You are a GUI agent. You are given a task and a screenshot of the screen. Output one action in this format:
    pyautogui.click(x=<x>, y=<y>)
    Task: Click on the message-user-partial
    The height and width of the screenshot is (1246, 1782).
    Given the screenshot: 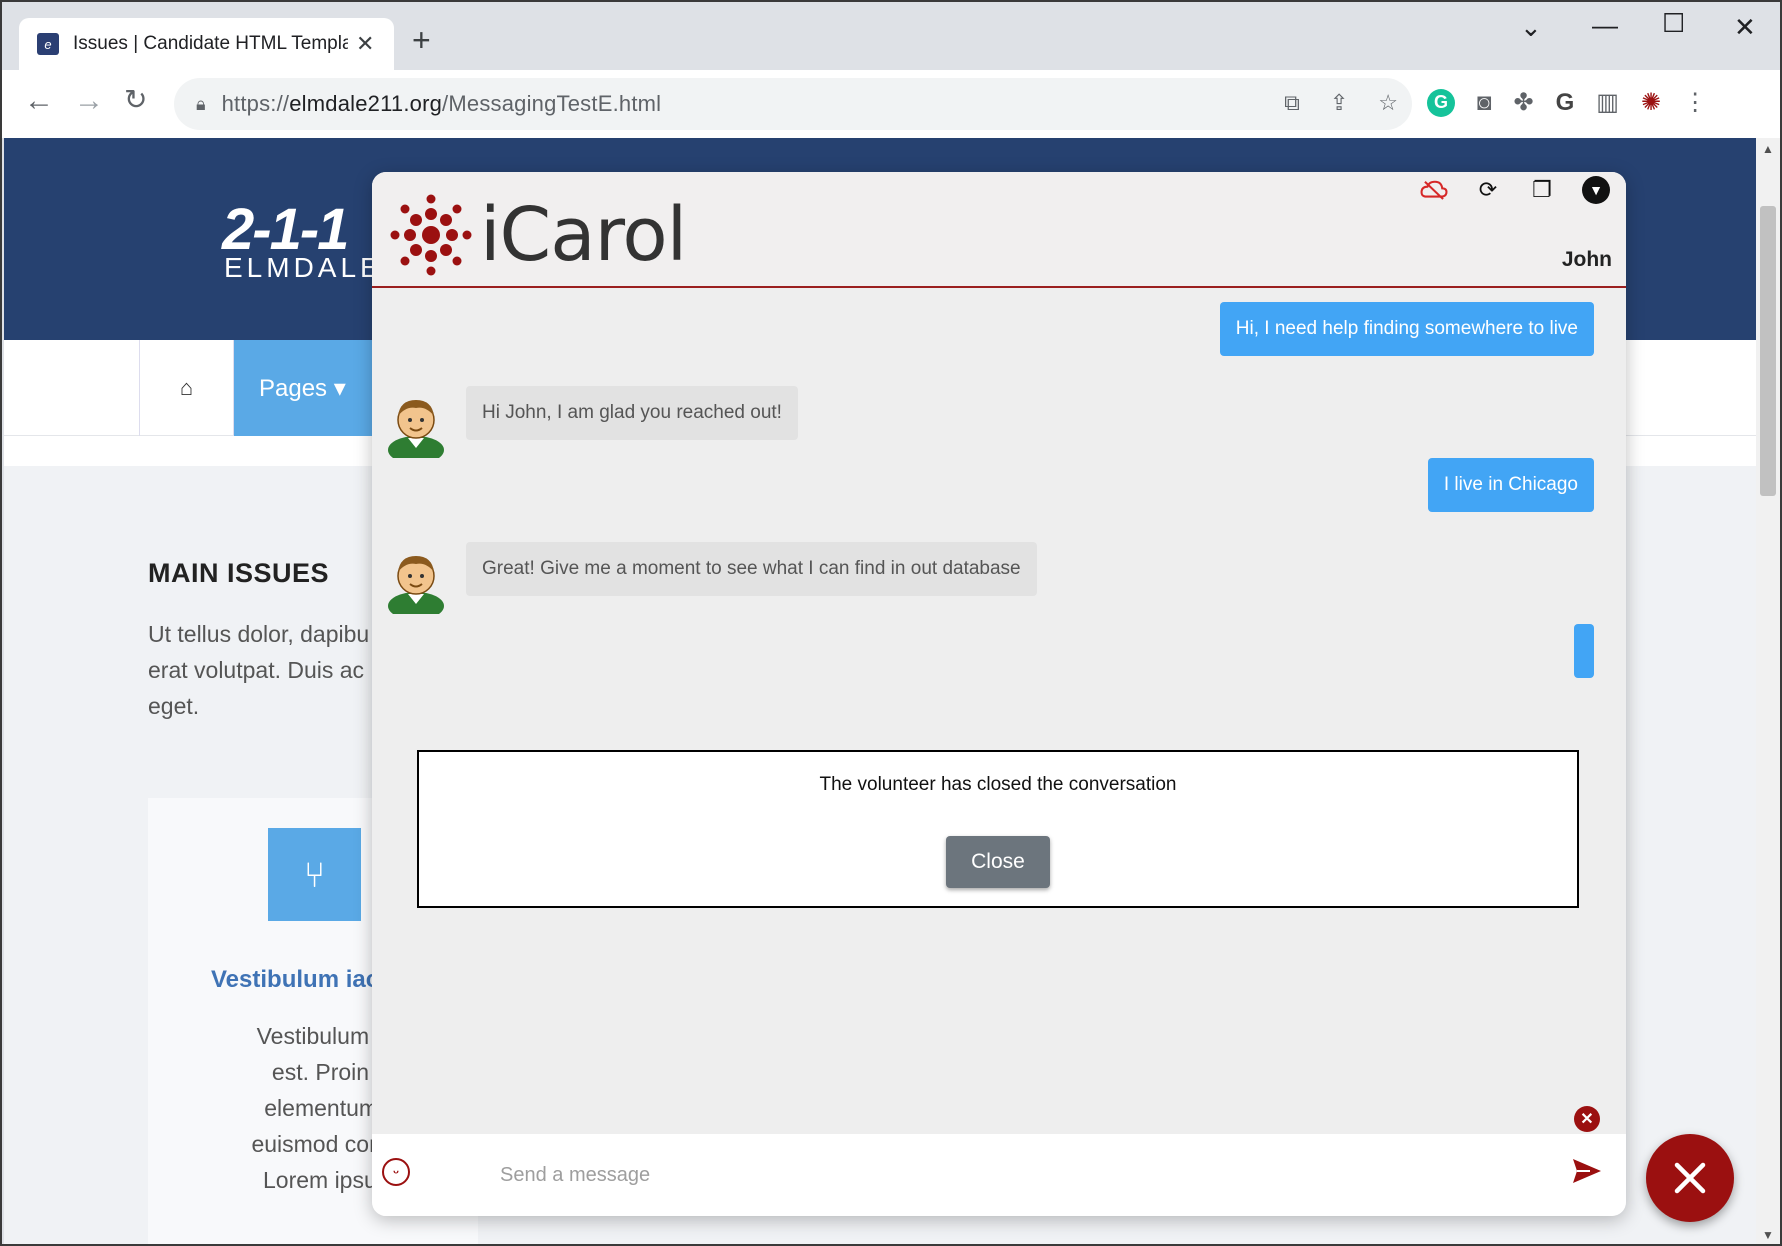 What is the action you would take?
    pyautogui.click(x=1584, y=651)
    